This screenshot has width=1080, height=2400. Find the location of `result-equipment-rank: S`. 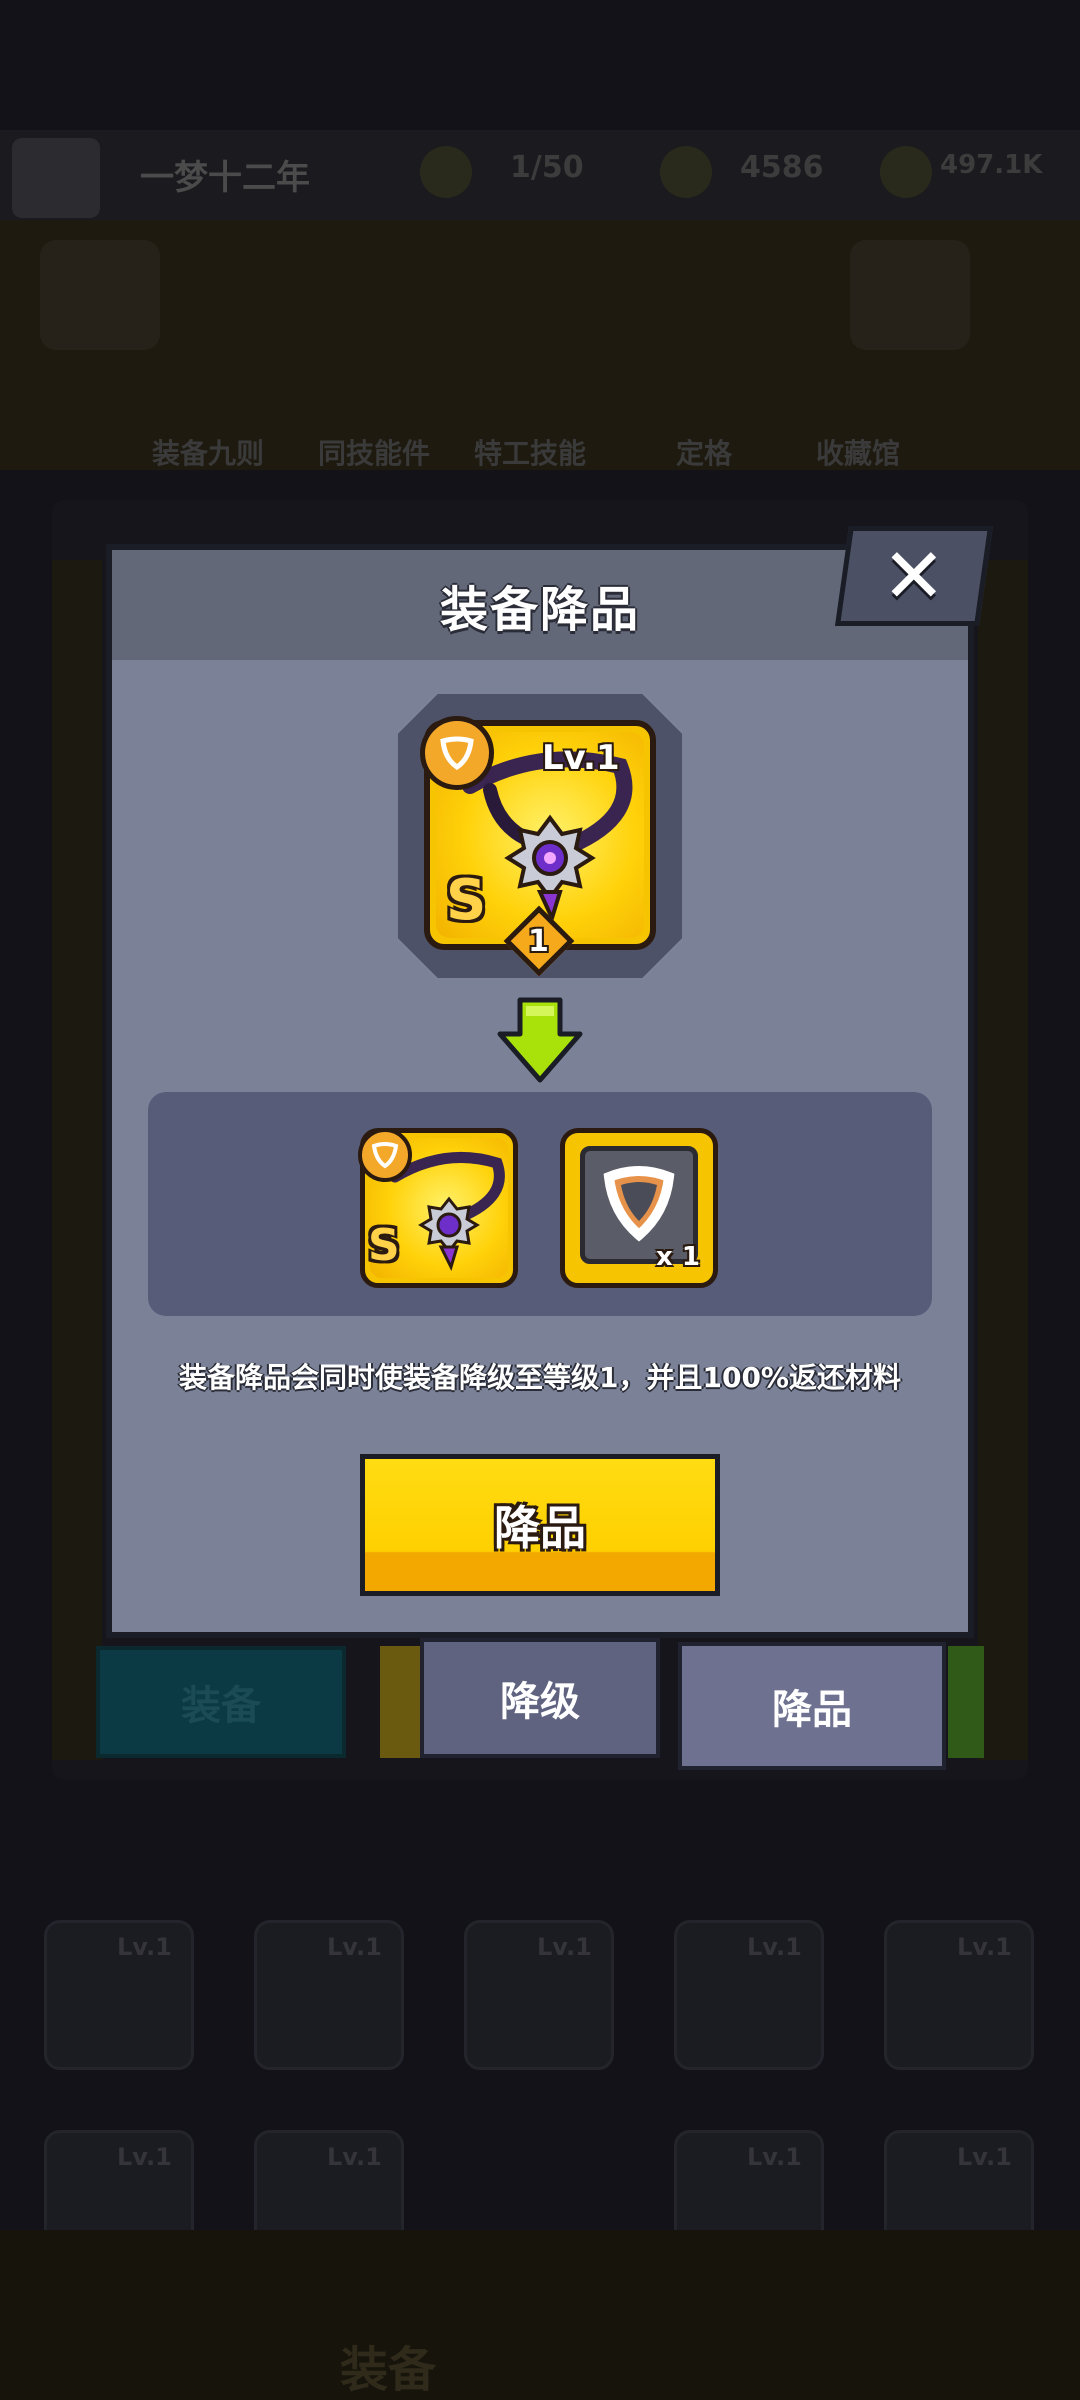

result-equipment-rank: S is located at coordinates (384, 1245).